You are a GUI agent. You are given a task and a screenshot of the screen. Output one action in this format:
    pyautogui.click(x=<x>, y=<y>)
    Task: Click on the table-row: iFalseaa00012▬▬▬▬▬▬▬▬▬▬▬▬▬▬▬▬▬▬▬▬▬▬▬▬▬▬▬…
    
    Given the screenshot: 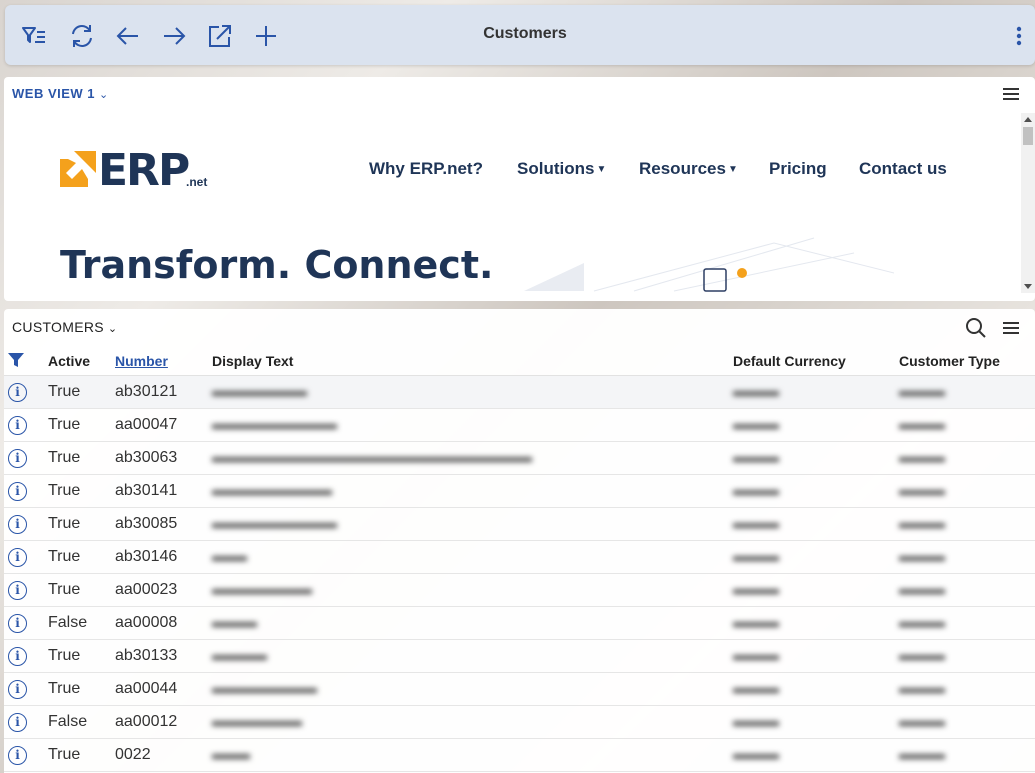 What is the action you would take?
    pyautogui.click(x=519, y=722)
    